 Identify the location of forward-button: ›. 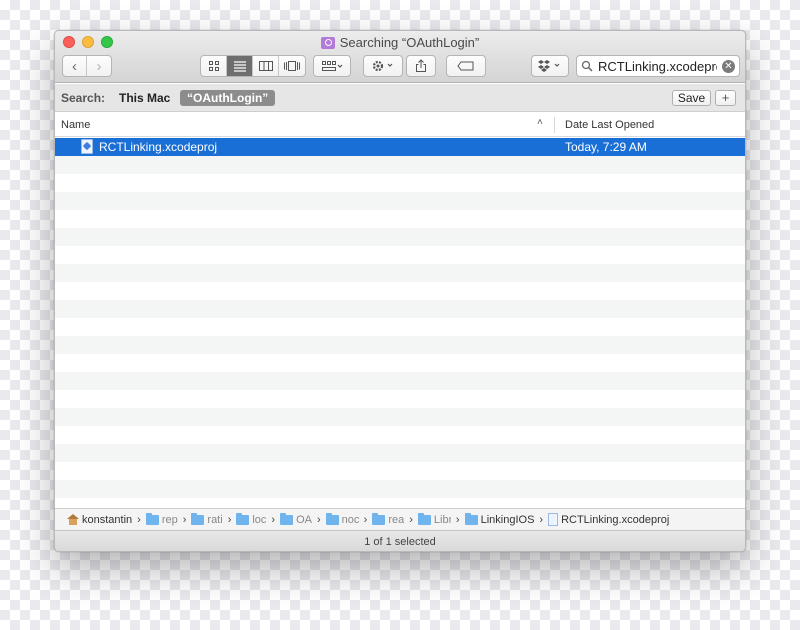
(99, 66).